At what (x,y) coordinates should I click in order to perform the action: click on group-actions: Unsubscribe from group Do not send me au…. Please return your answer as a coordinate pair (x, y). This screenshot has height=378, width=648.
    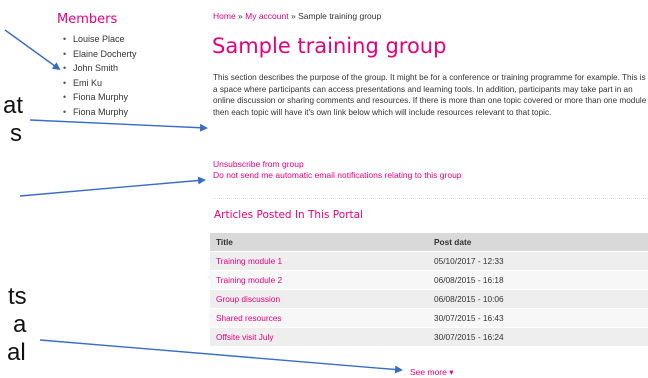
    Looking at the image, I should click on (337, 170).